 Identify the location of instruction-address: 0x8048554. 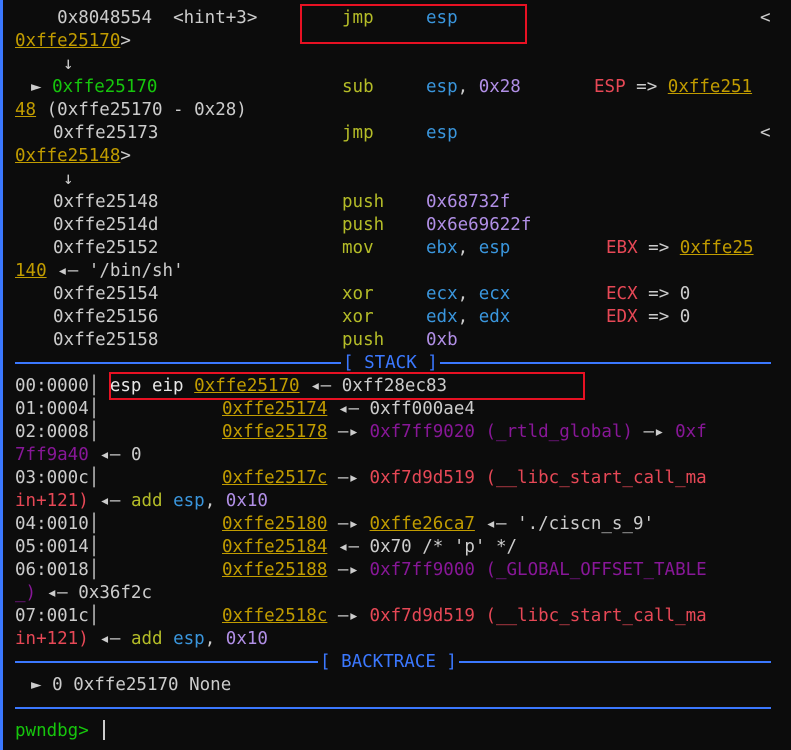
(104, 18).